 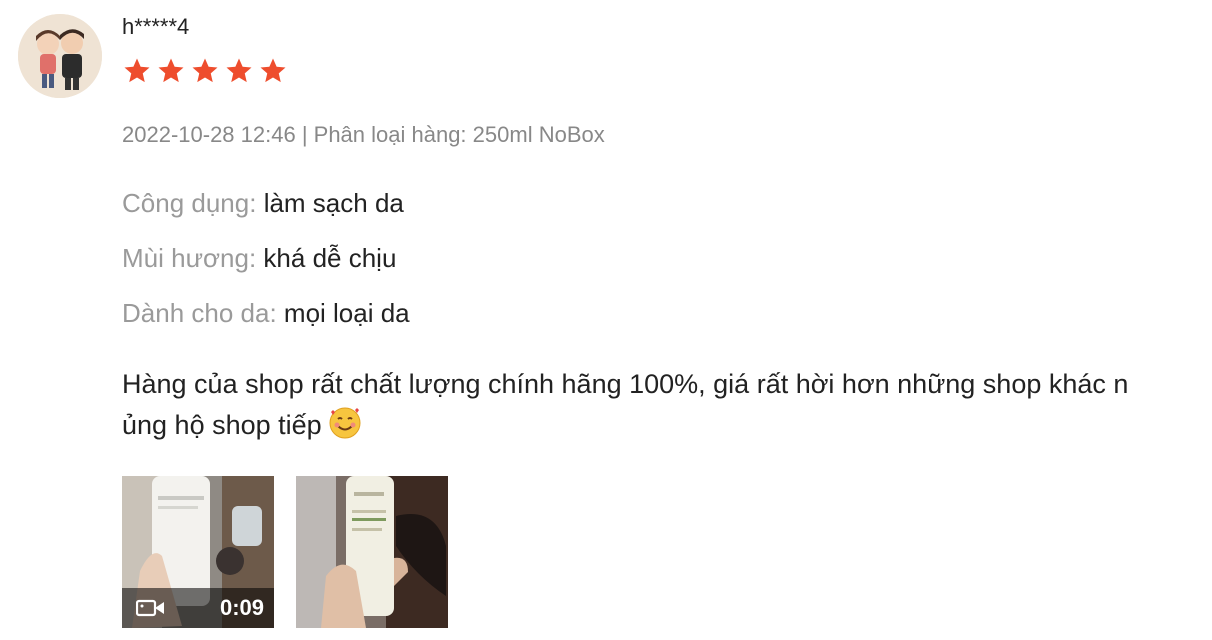 What do you see at coordinates (198, 552) in the screenshot?
I see `review-video-thumbnail: 0:09` at bounding box center [198, 552].